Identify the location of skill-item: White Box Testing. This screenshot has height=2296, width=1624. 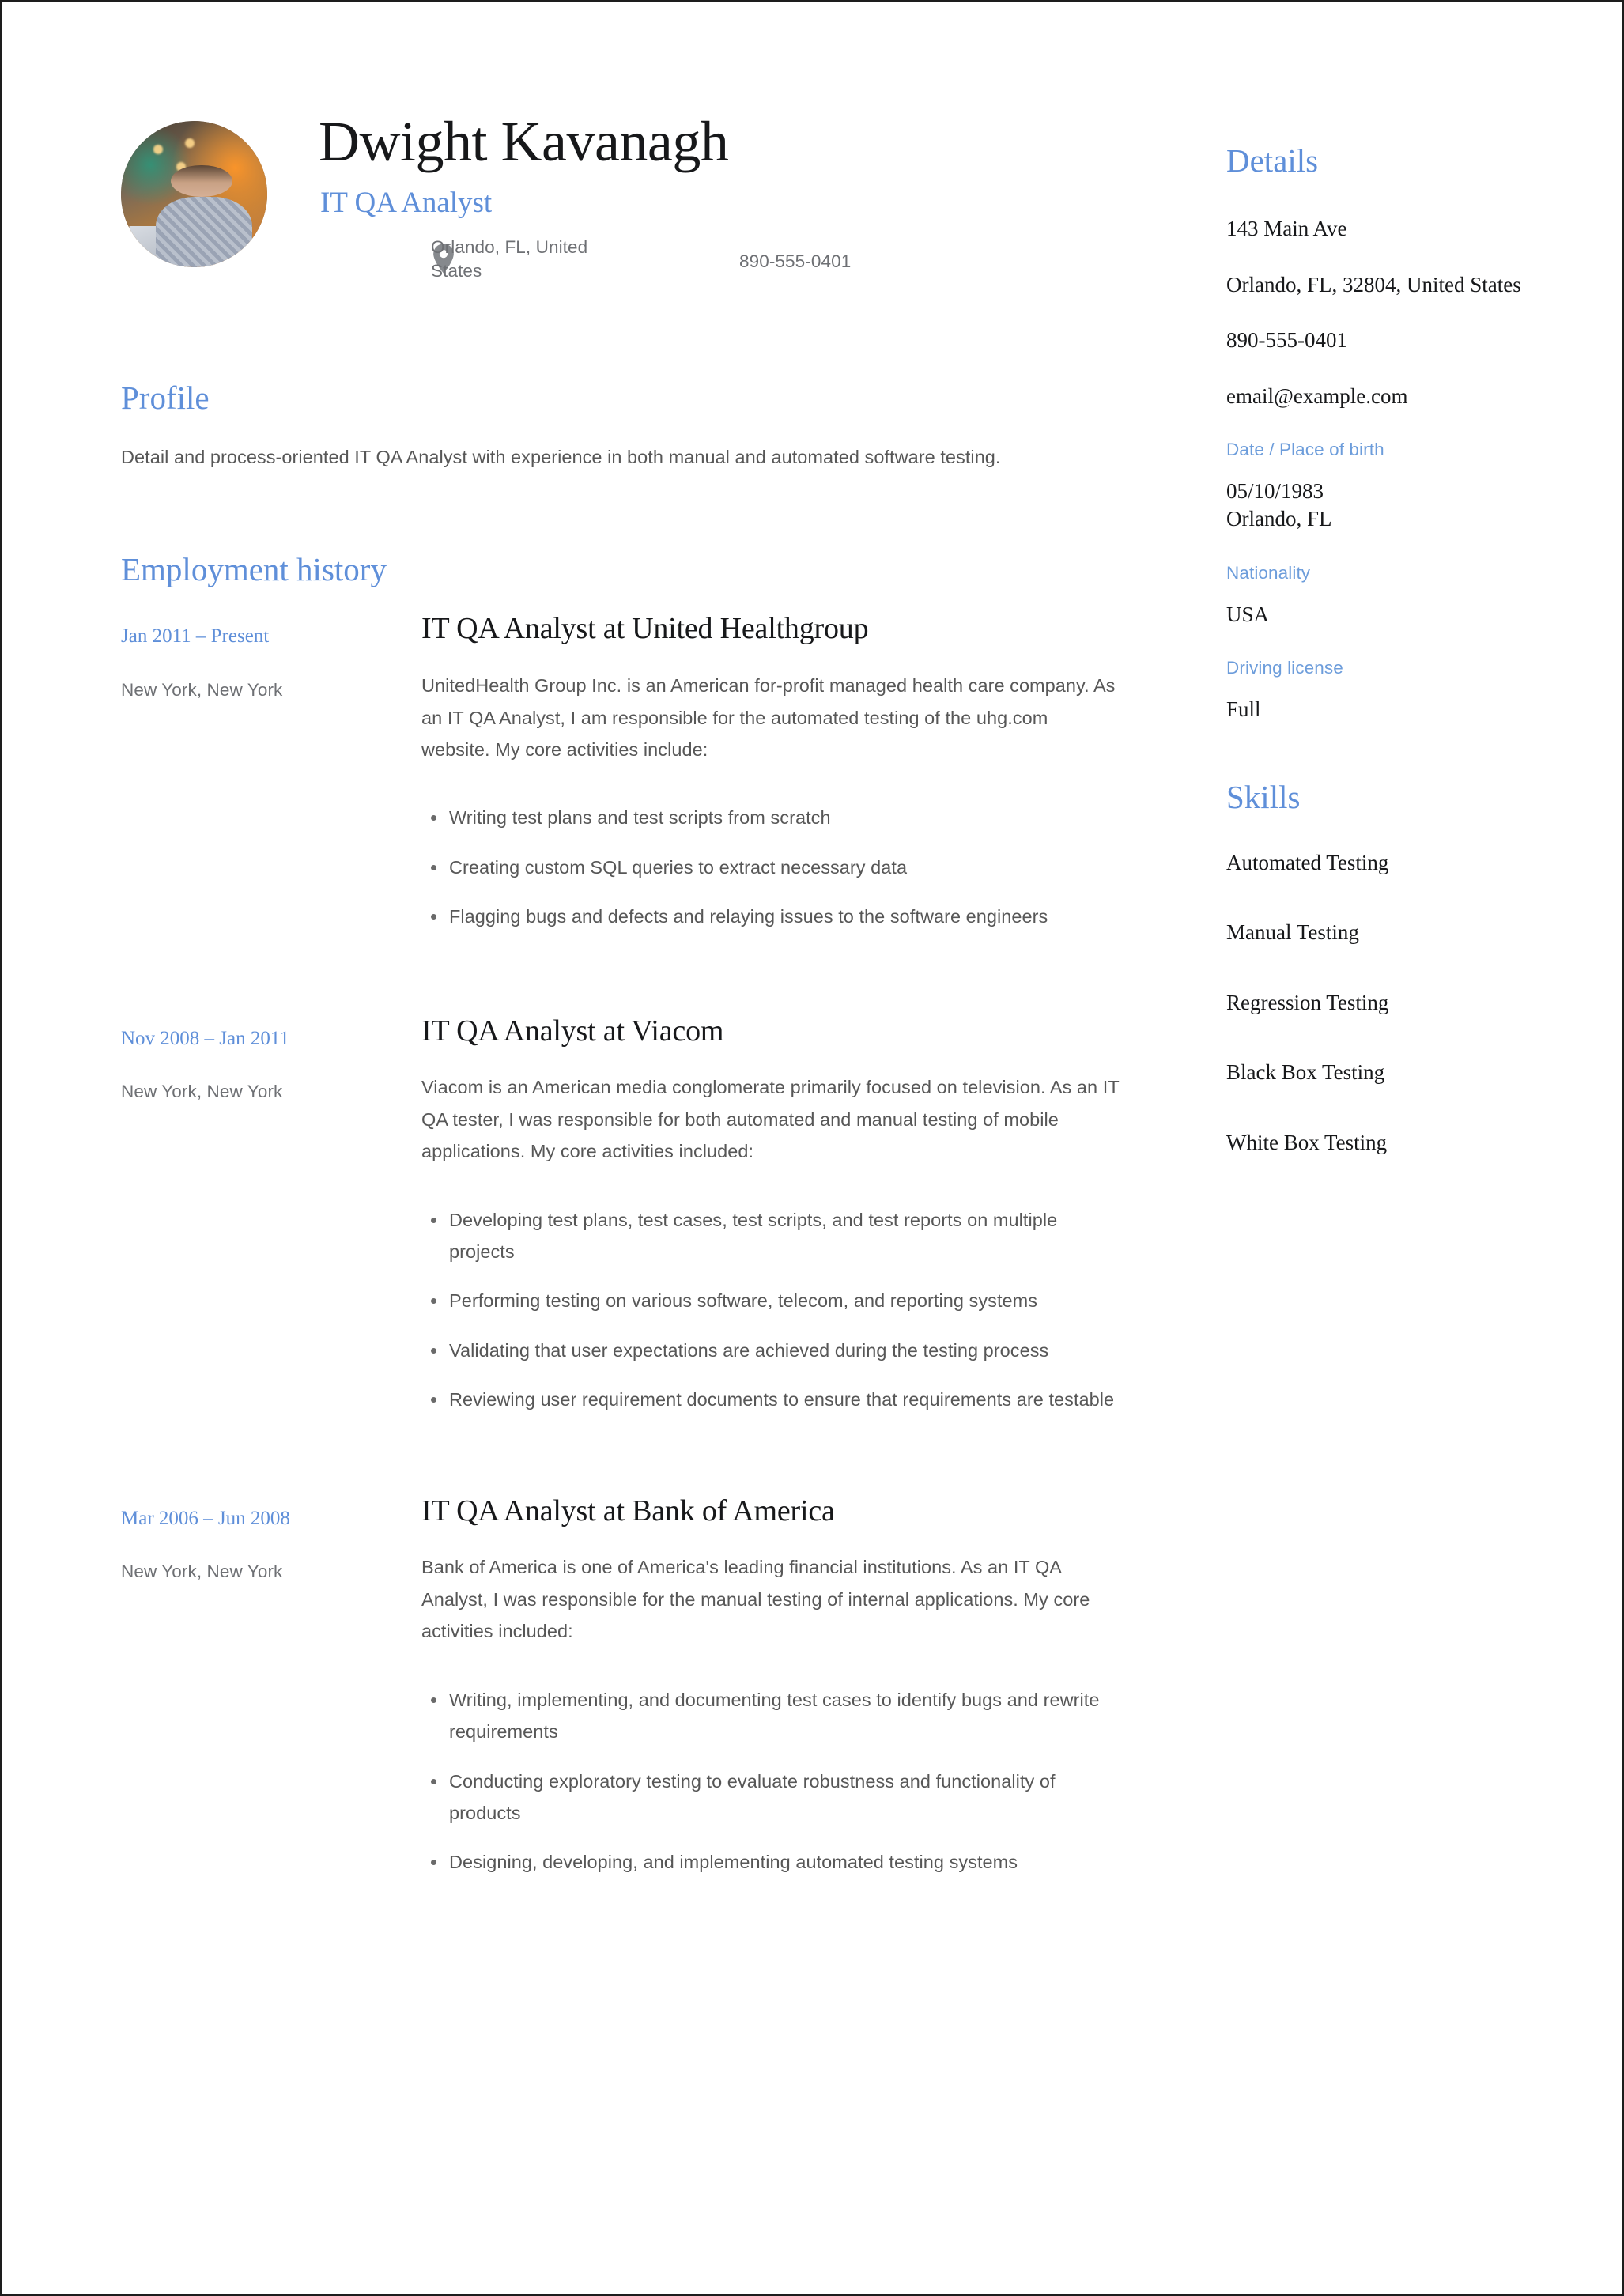
(1307, 1142).